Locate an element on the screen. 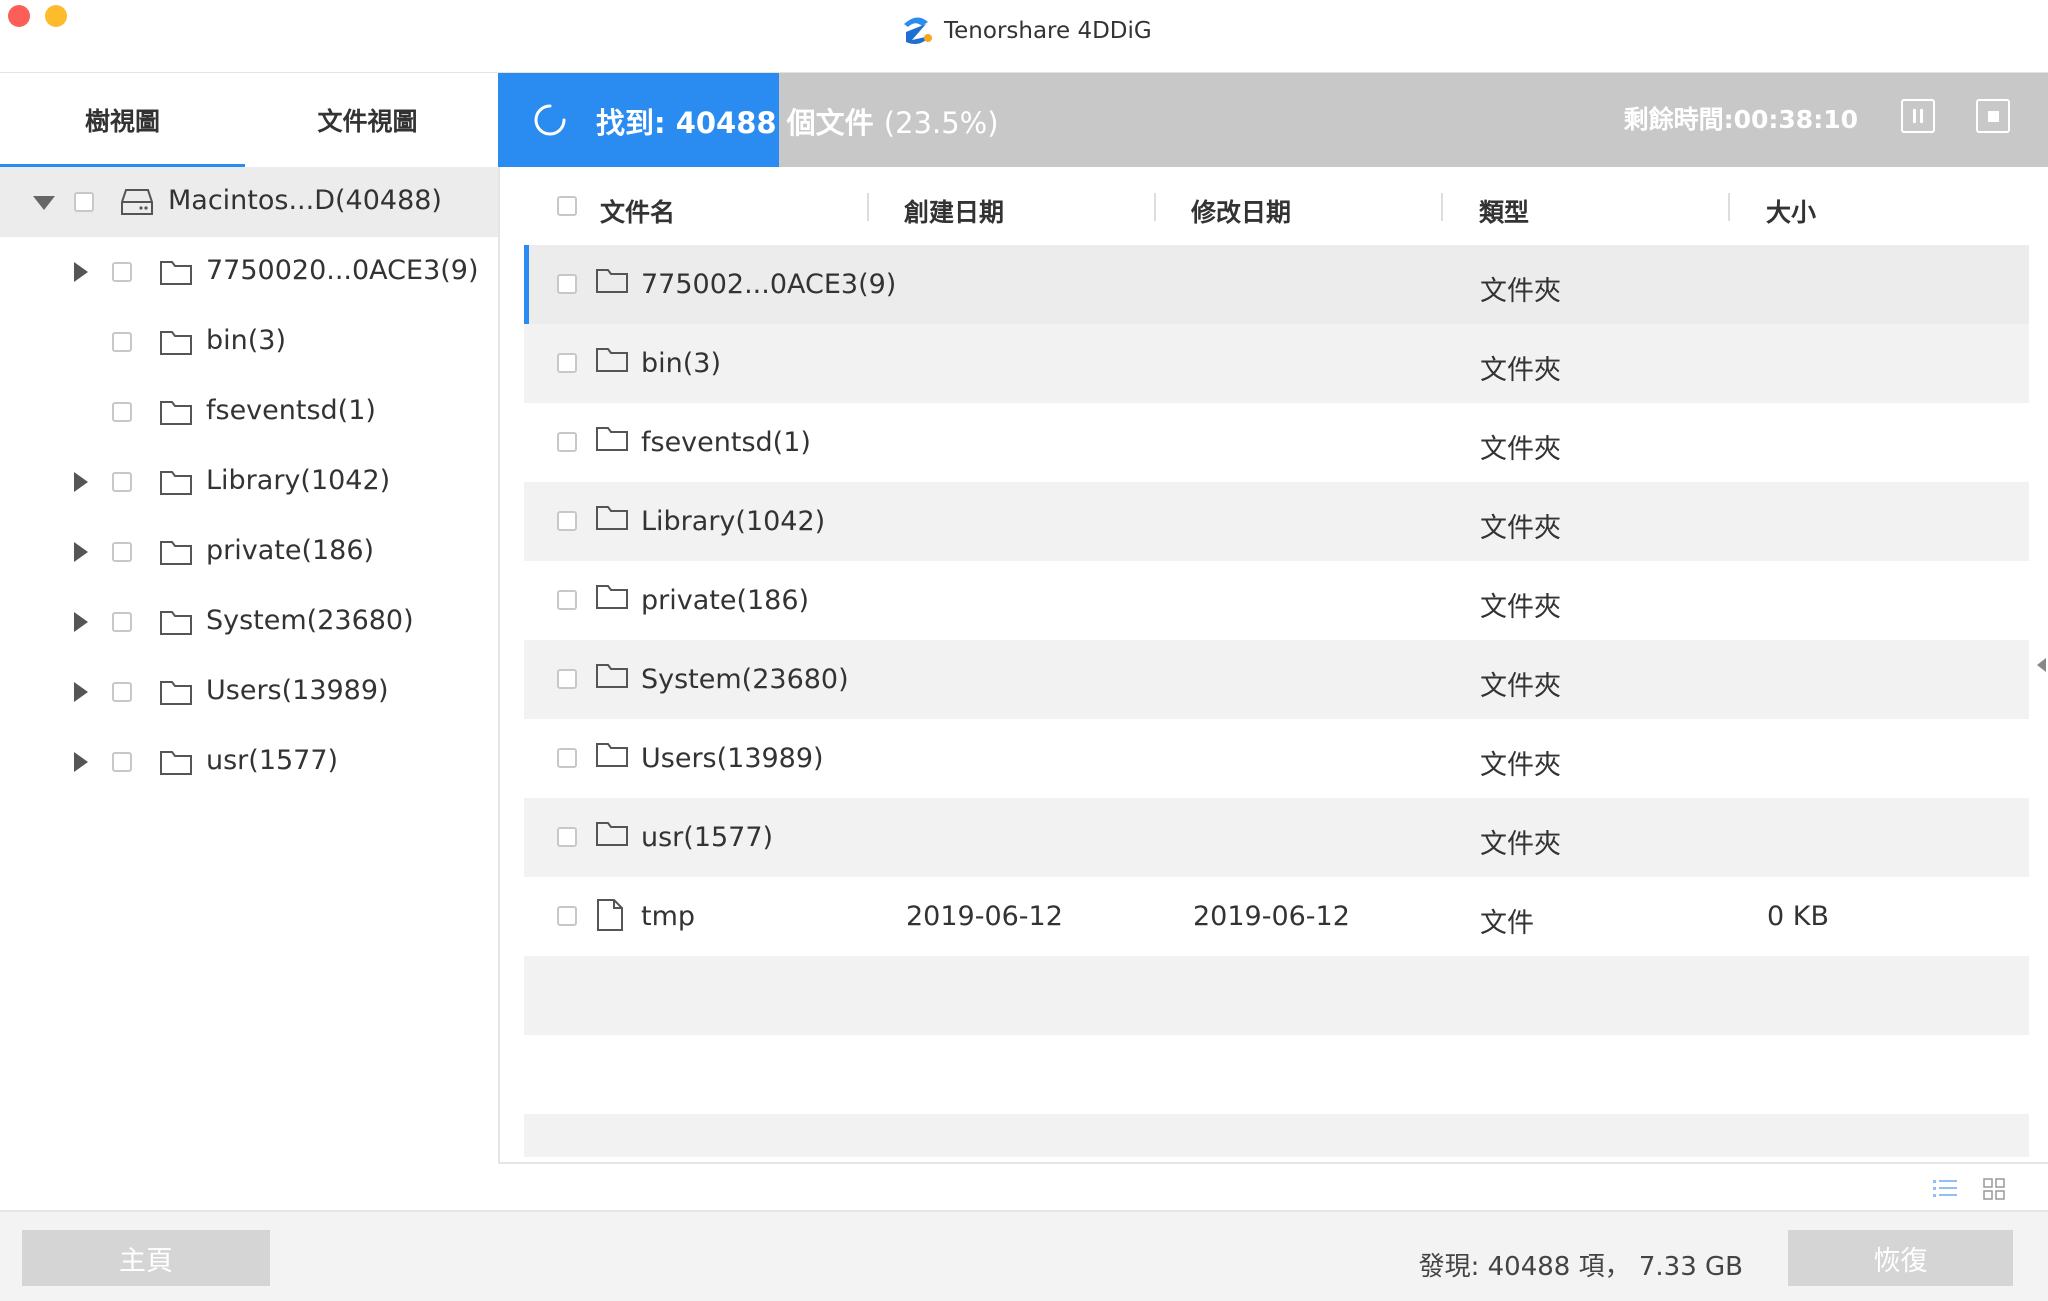  tree-item-root: Macintos...D(40488) is located at coordinates (249, 202).